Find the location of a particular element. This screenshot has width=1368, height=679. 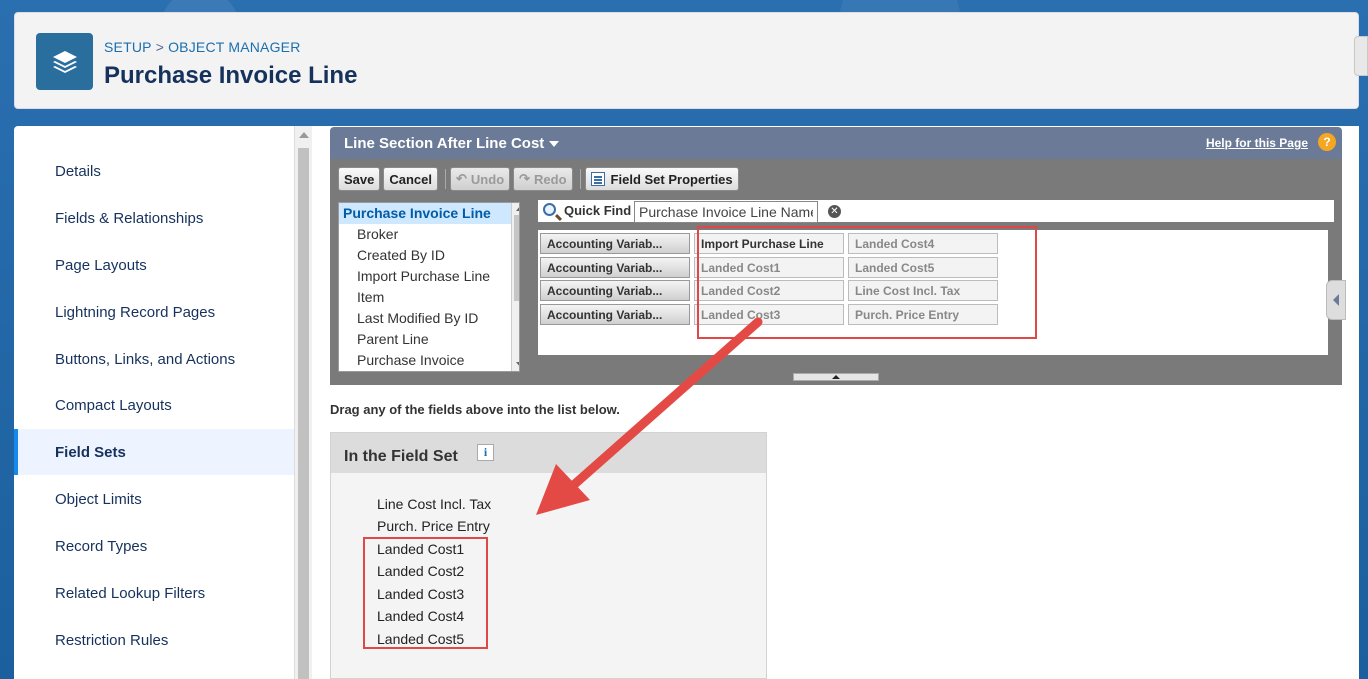

sidebar-item-fields-relationships: Fields & Relationships is located at coordinates (154, 218).